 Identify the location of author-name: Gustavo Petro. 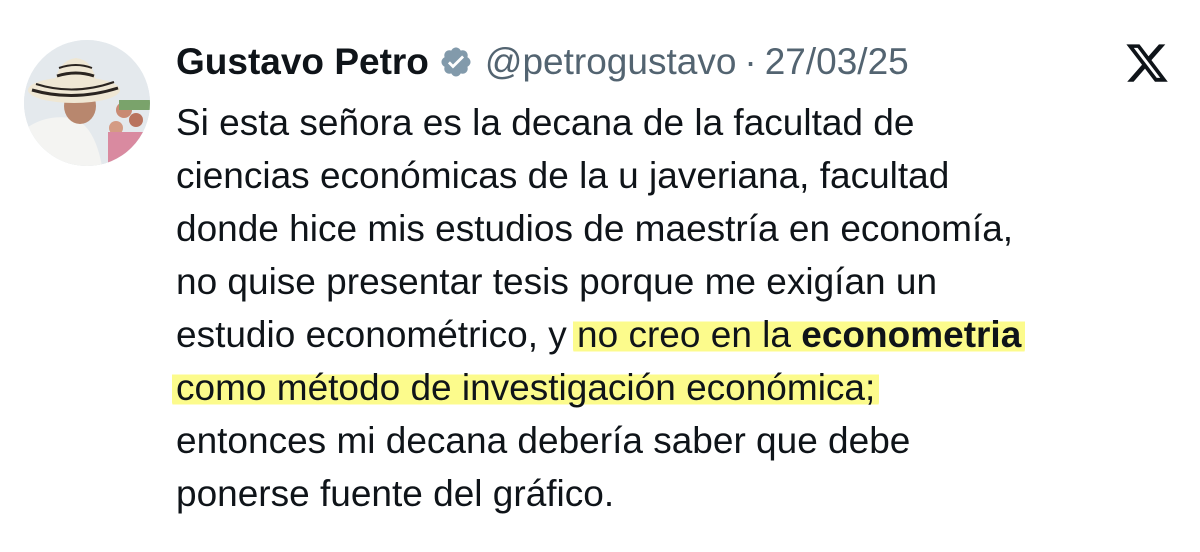
(302, 62).